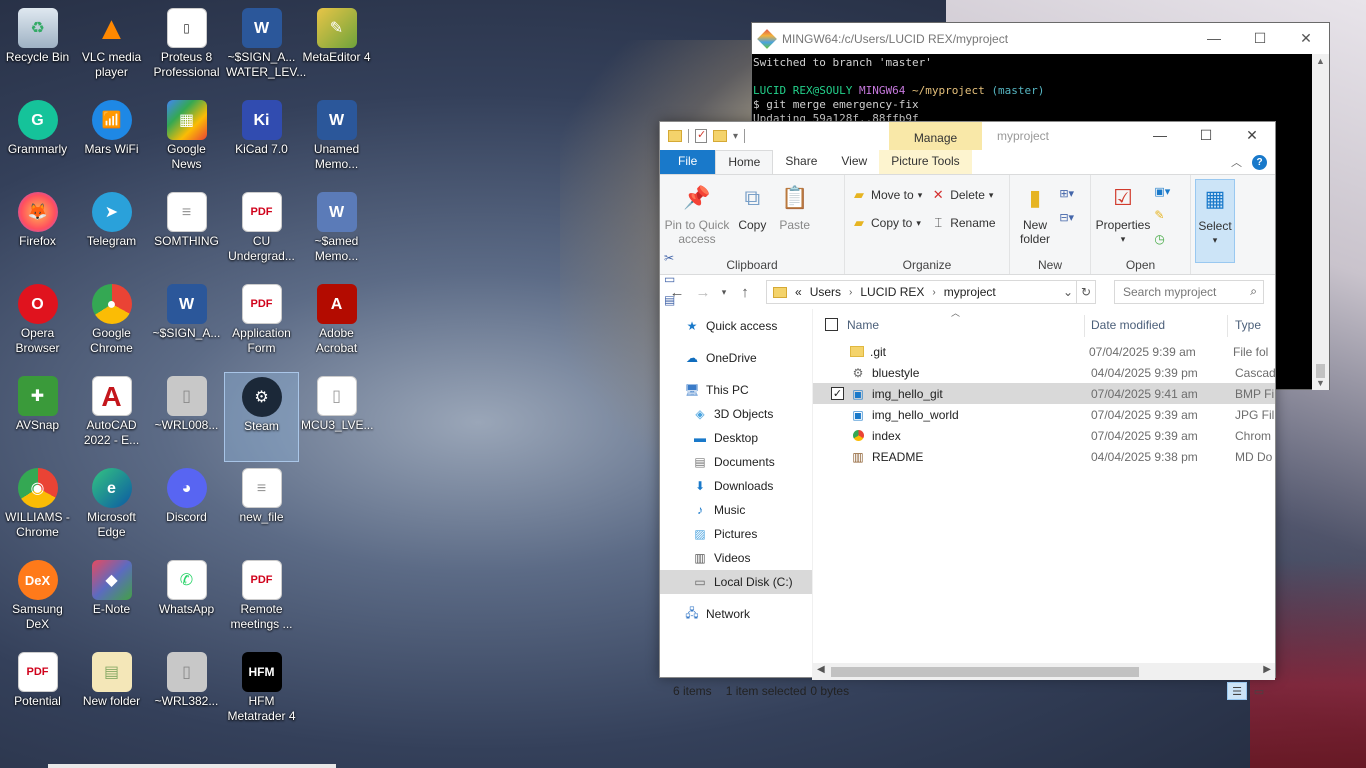 This screenshot has width=1366, height=768. Describe the element at coordinates (724, 292) in the screenshot. I see `recent-locations-icon: ▾` at that location.